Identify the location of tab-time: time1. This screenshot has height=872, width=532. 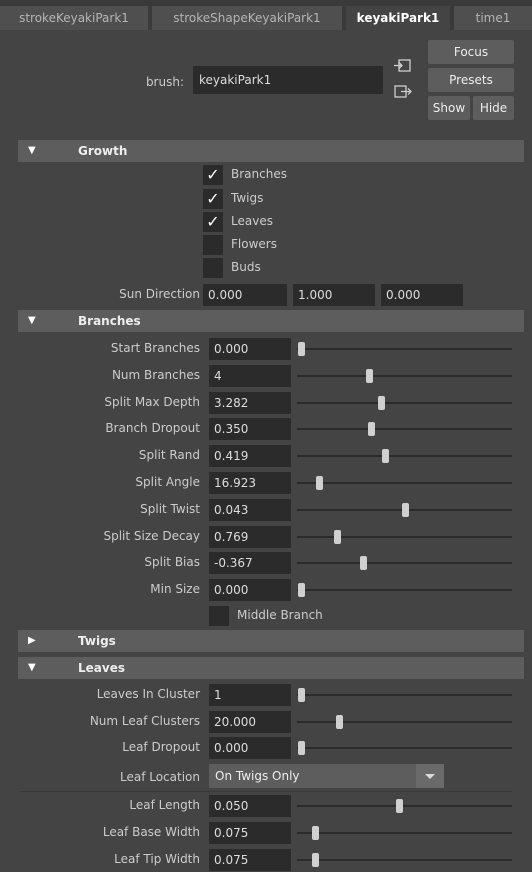
(493, 18).